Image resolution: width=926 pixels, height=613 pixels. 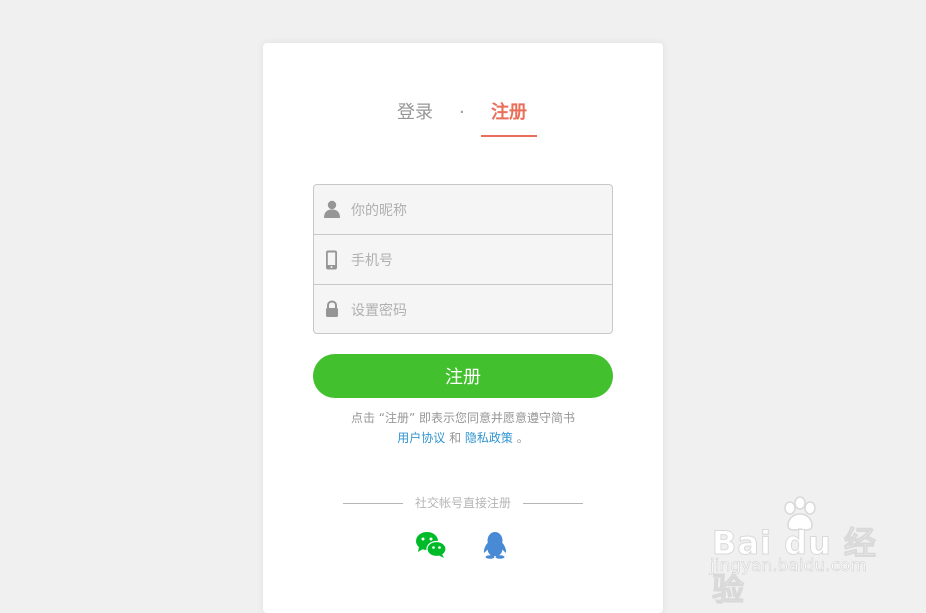 I want to click on phone-input, so click(x=478, y=260).